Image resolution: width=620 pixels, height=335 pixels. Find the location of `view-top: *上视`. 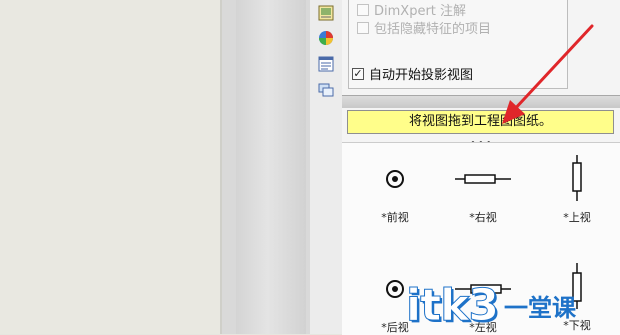

view-top: *上视 is located at coordinates (576, 190).